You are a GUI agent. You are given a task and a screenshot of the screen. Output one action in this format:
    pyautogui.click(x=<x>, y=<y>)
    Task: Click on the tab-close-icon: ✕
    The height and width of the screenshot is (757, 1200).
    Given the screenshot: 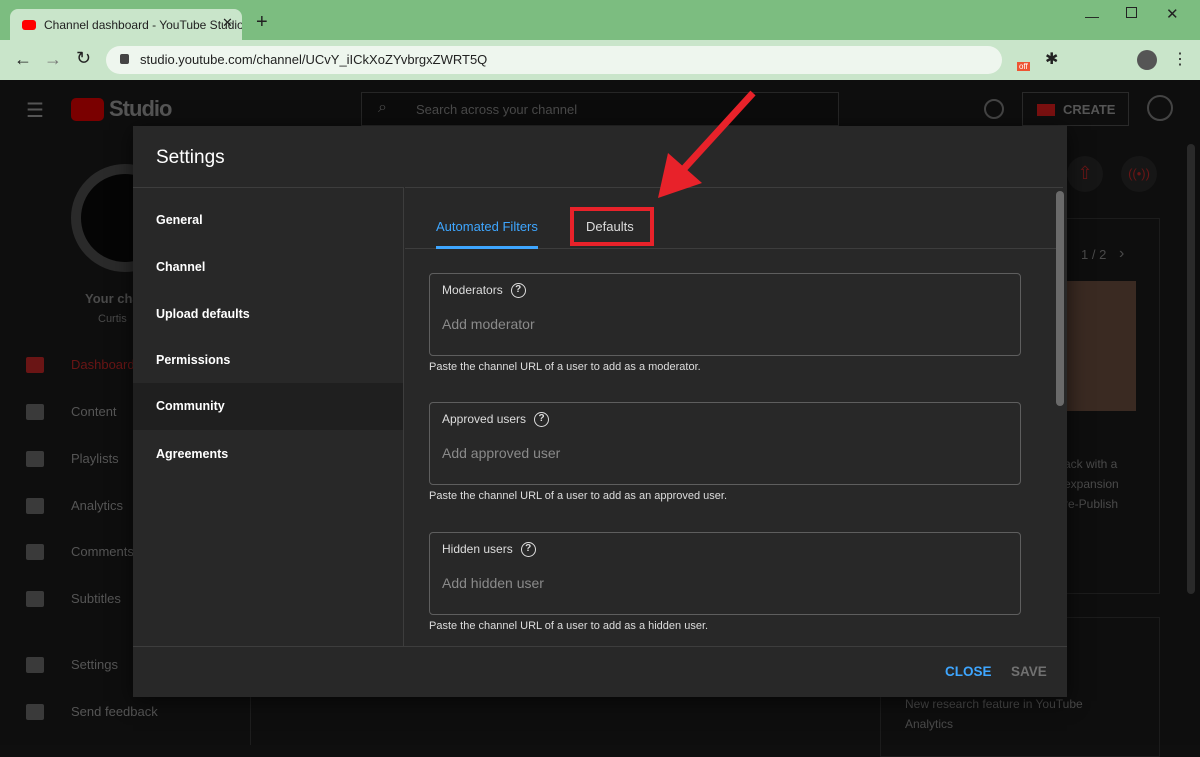 What is the action you would take?
    pyautogui.click(x=227, y=23)
    